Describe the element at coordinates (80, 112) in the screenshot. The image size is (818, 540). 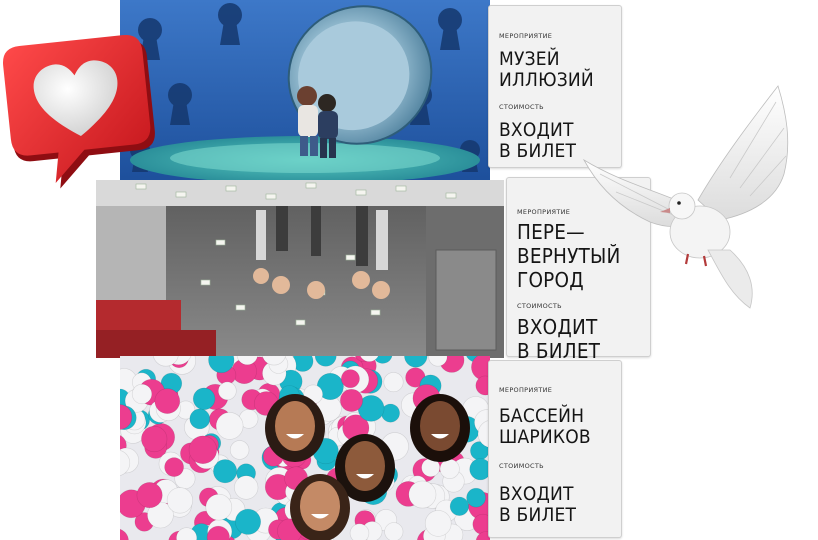
I see `heart-like-icon` at that location.